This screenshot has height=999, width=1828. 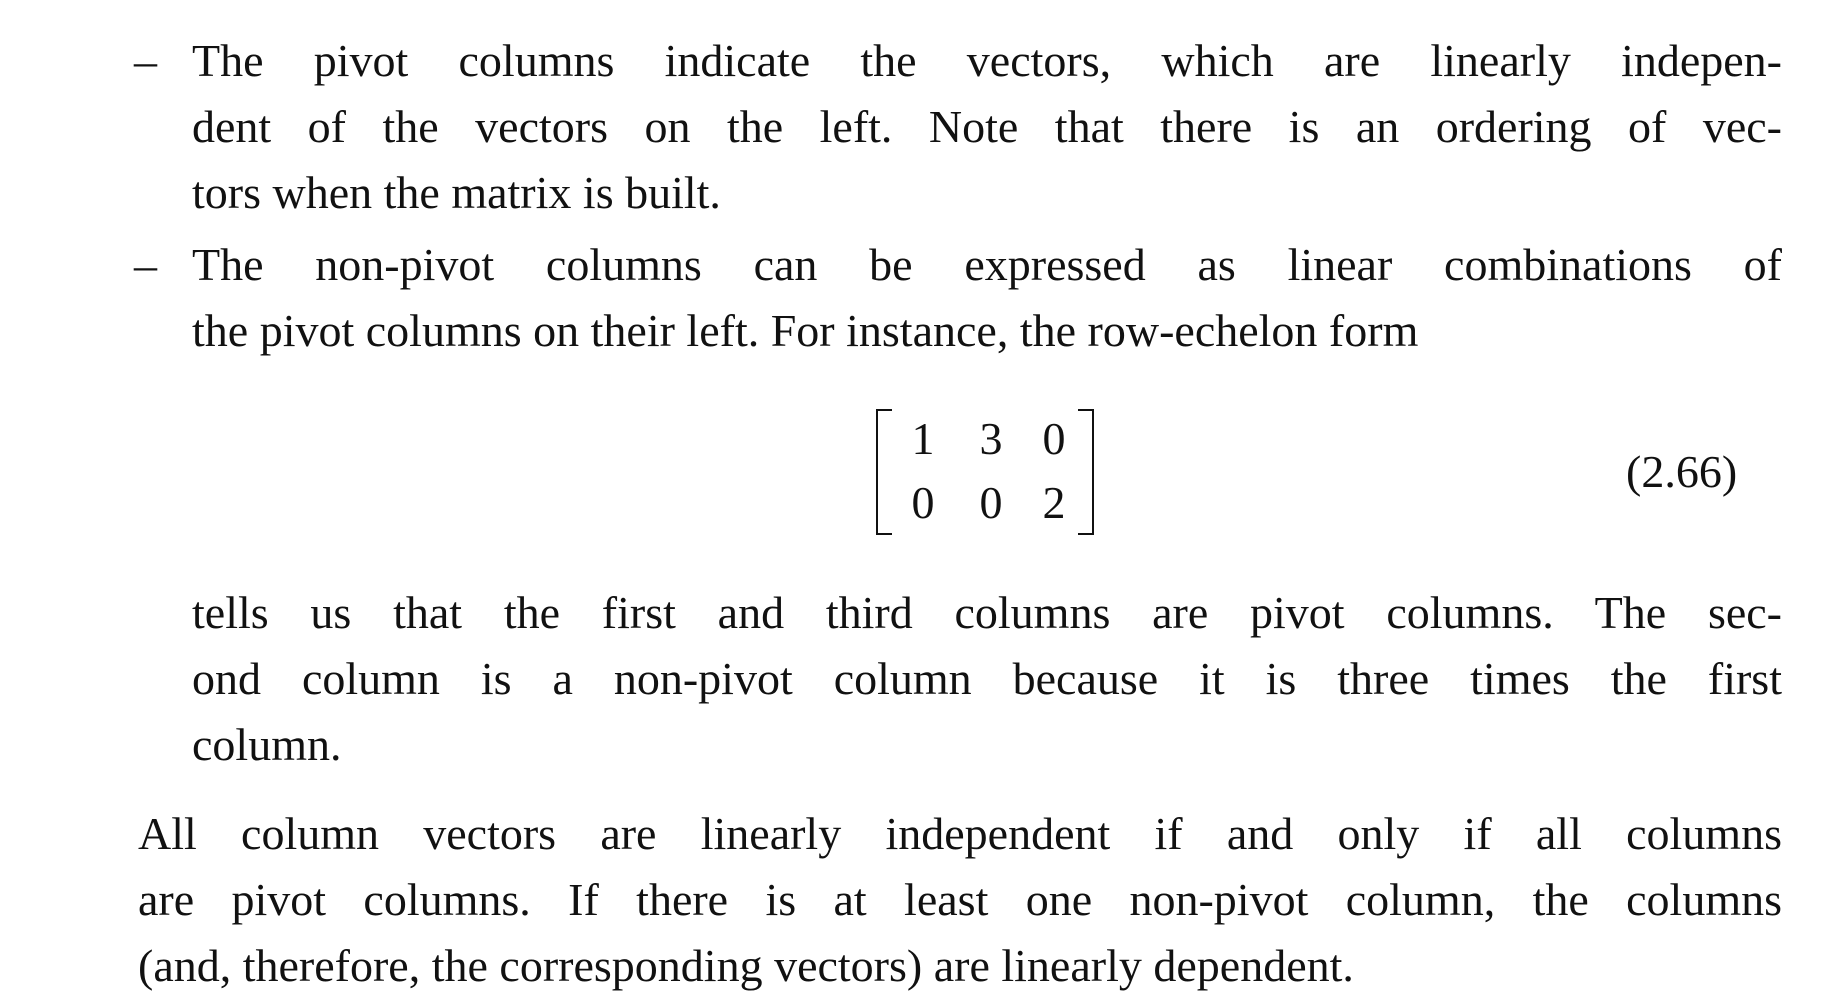 What do you see at coordinates (923, 438) in the screenshot?
I see `matrix-cell: 1` at bounding box center [923, 438].